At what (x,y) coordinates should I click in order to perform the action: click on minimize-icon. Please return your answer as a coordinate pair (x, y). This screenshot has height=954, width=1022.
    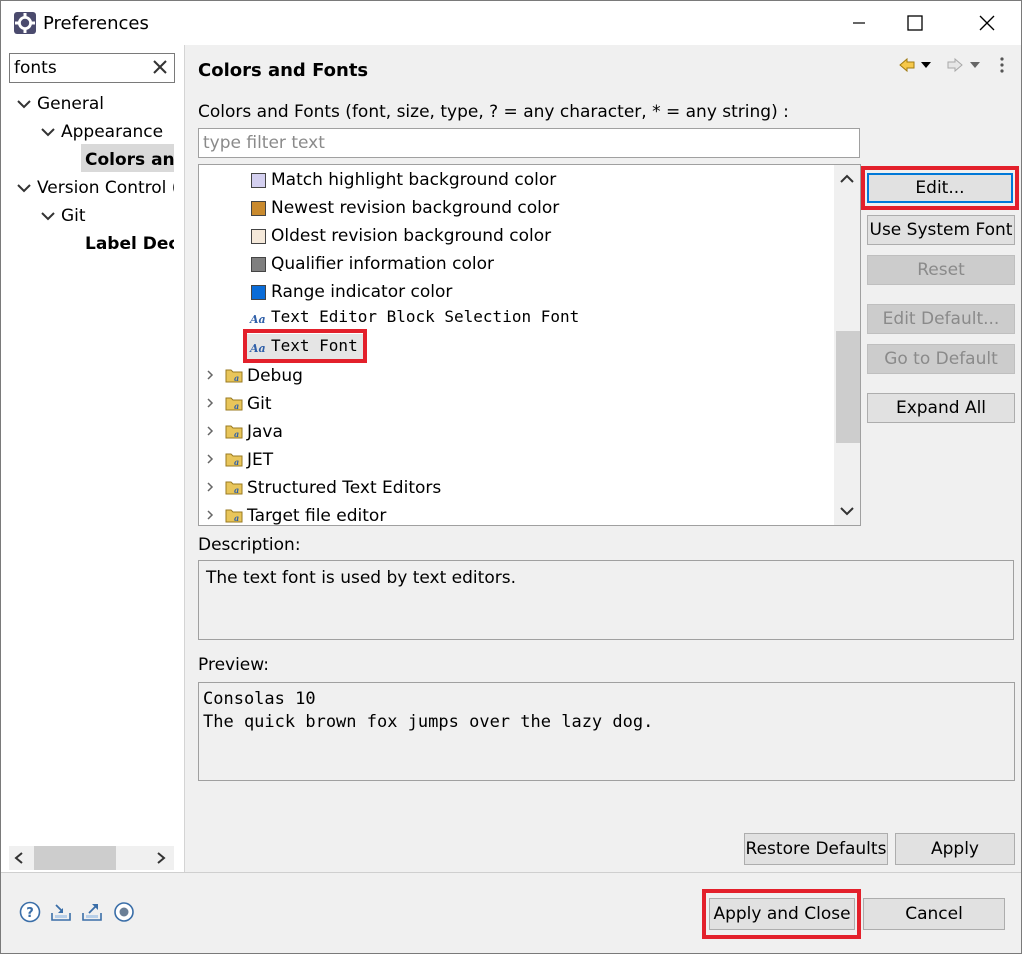
    Looking at the image, I should click on (859, 23).